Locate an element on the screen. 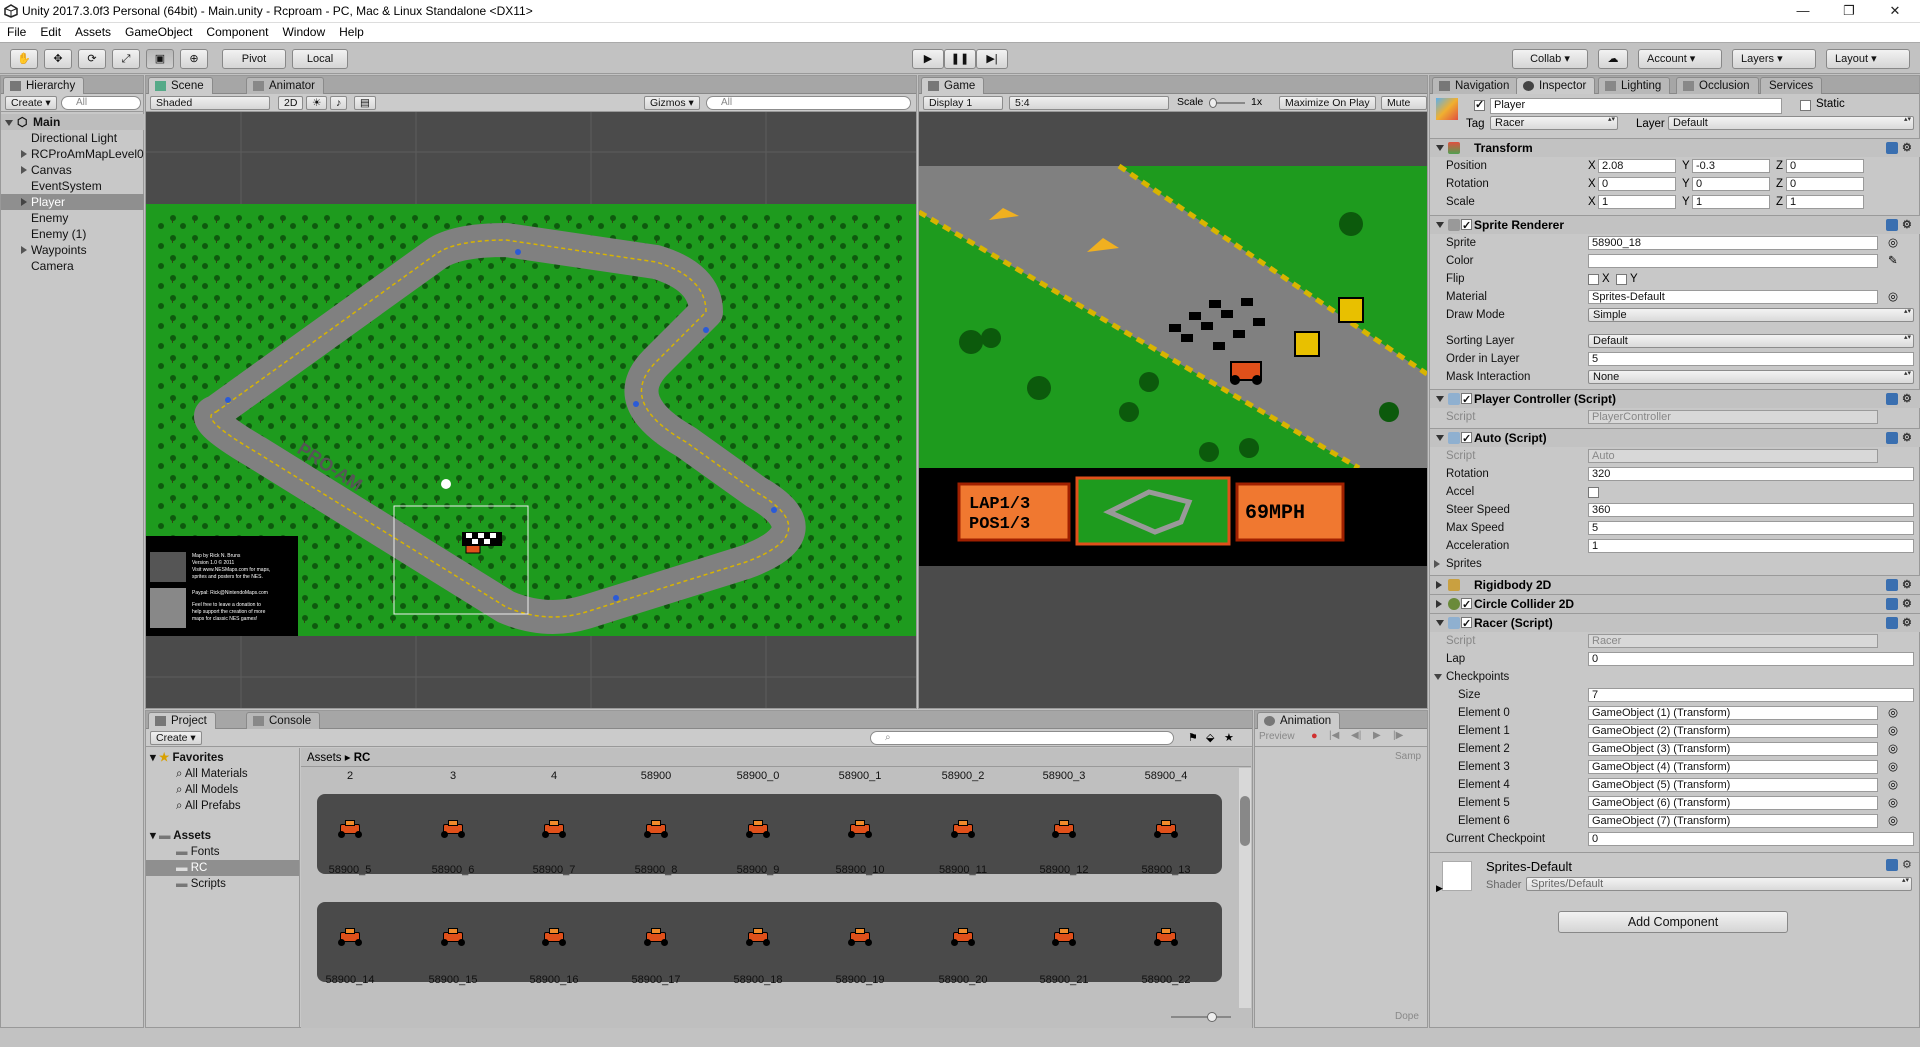 The width and height of the screenshot is (1920, 1047). hierarchy-item-player: Player is located at coordinates (72, 202).